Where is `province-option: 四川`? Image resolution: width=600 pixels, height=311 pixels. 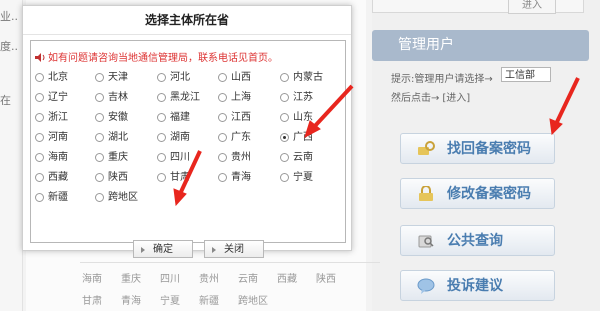 province-option: 四川 is located at coordinates (188, 158).